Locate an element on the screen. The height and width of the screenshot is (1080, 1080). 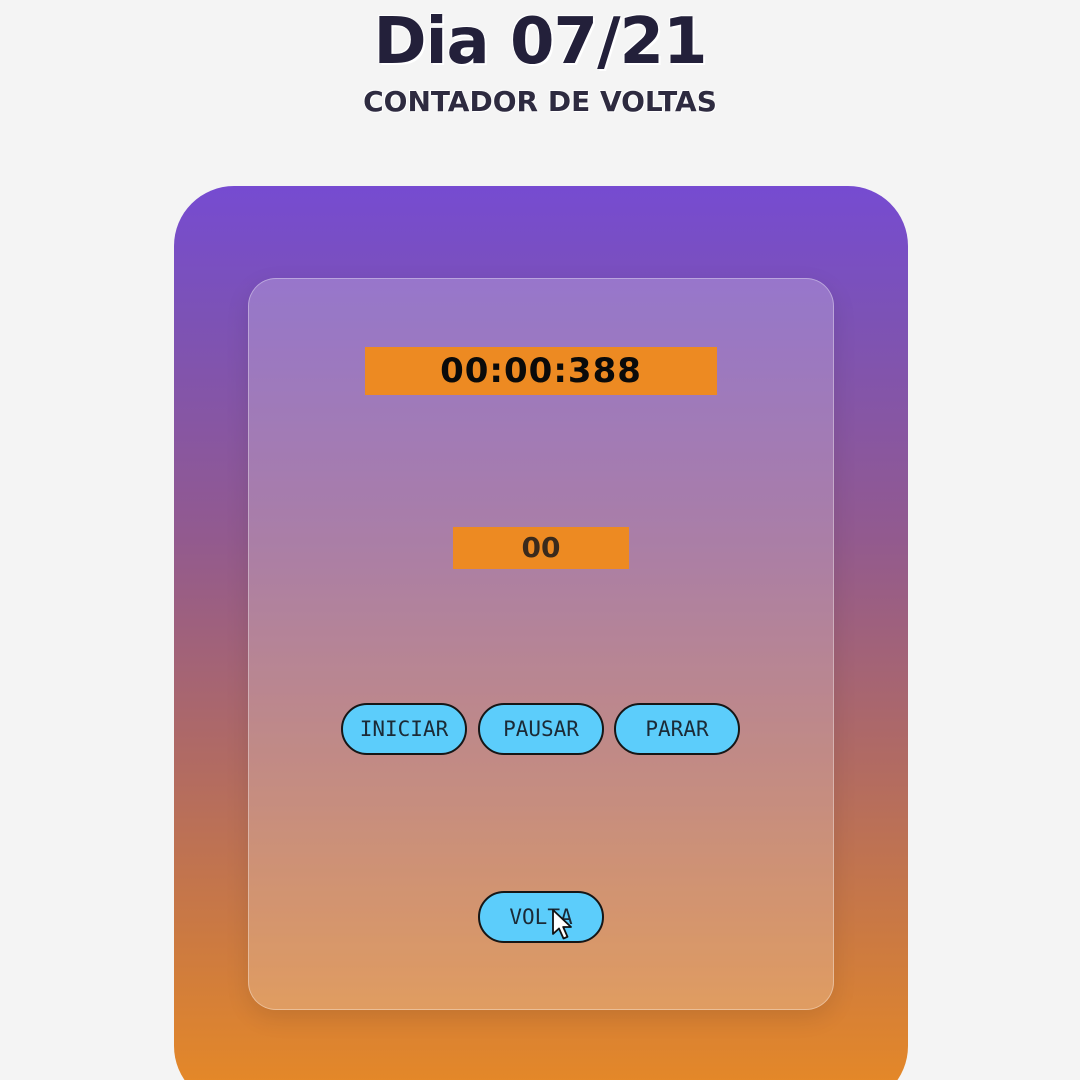
page-title: Dia 07/21 is located at coordinates (540, 42).